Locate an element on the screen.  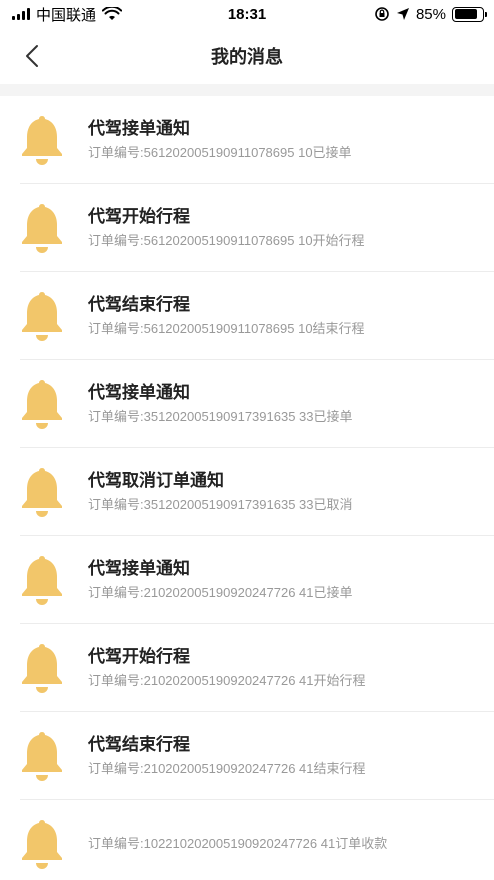
message-item: 代驾开始行程 订单编号:561202005190911078695 10开始行程 is located at coordinates (247, 228).